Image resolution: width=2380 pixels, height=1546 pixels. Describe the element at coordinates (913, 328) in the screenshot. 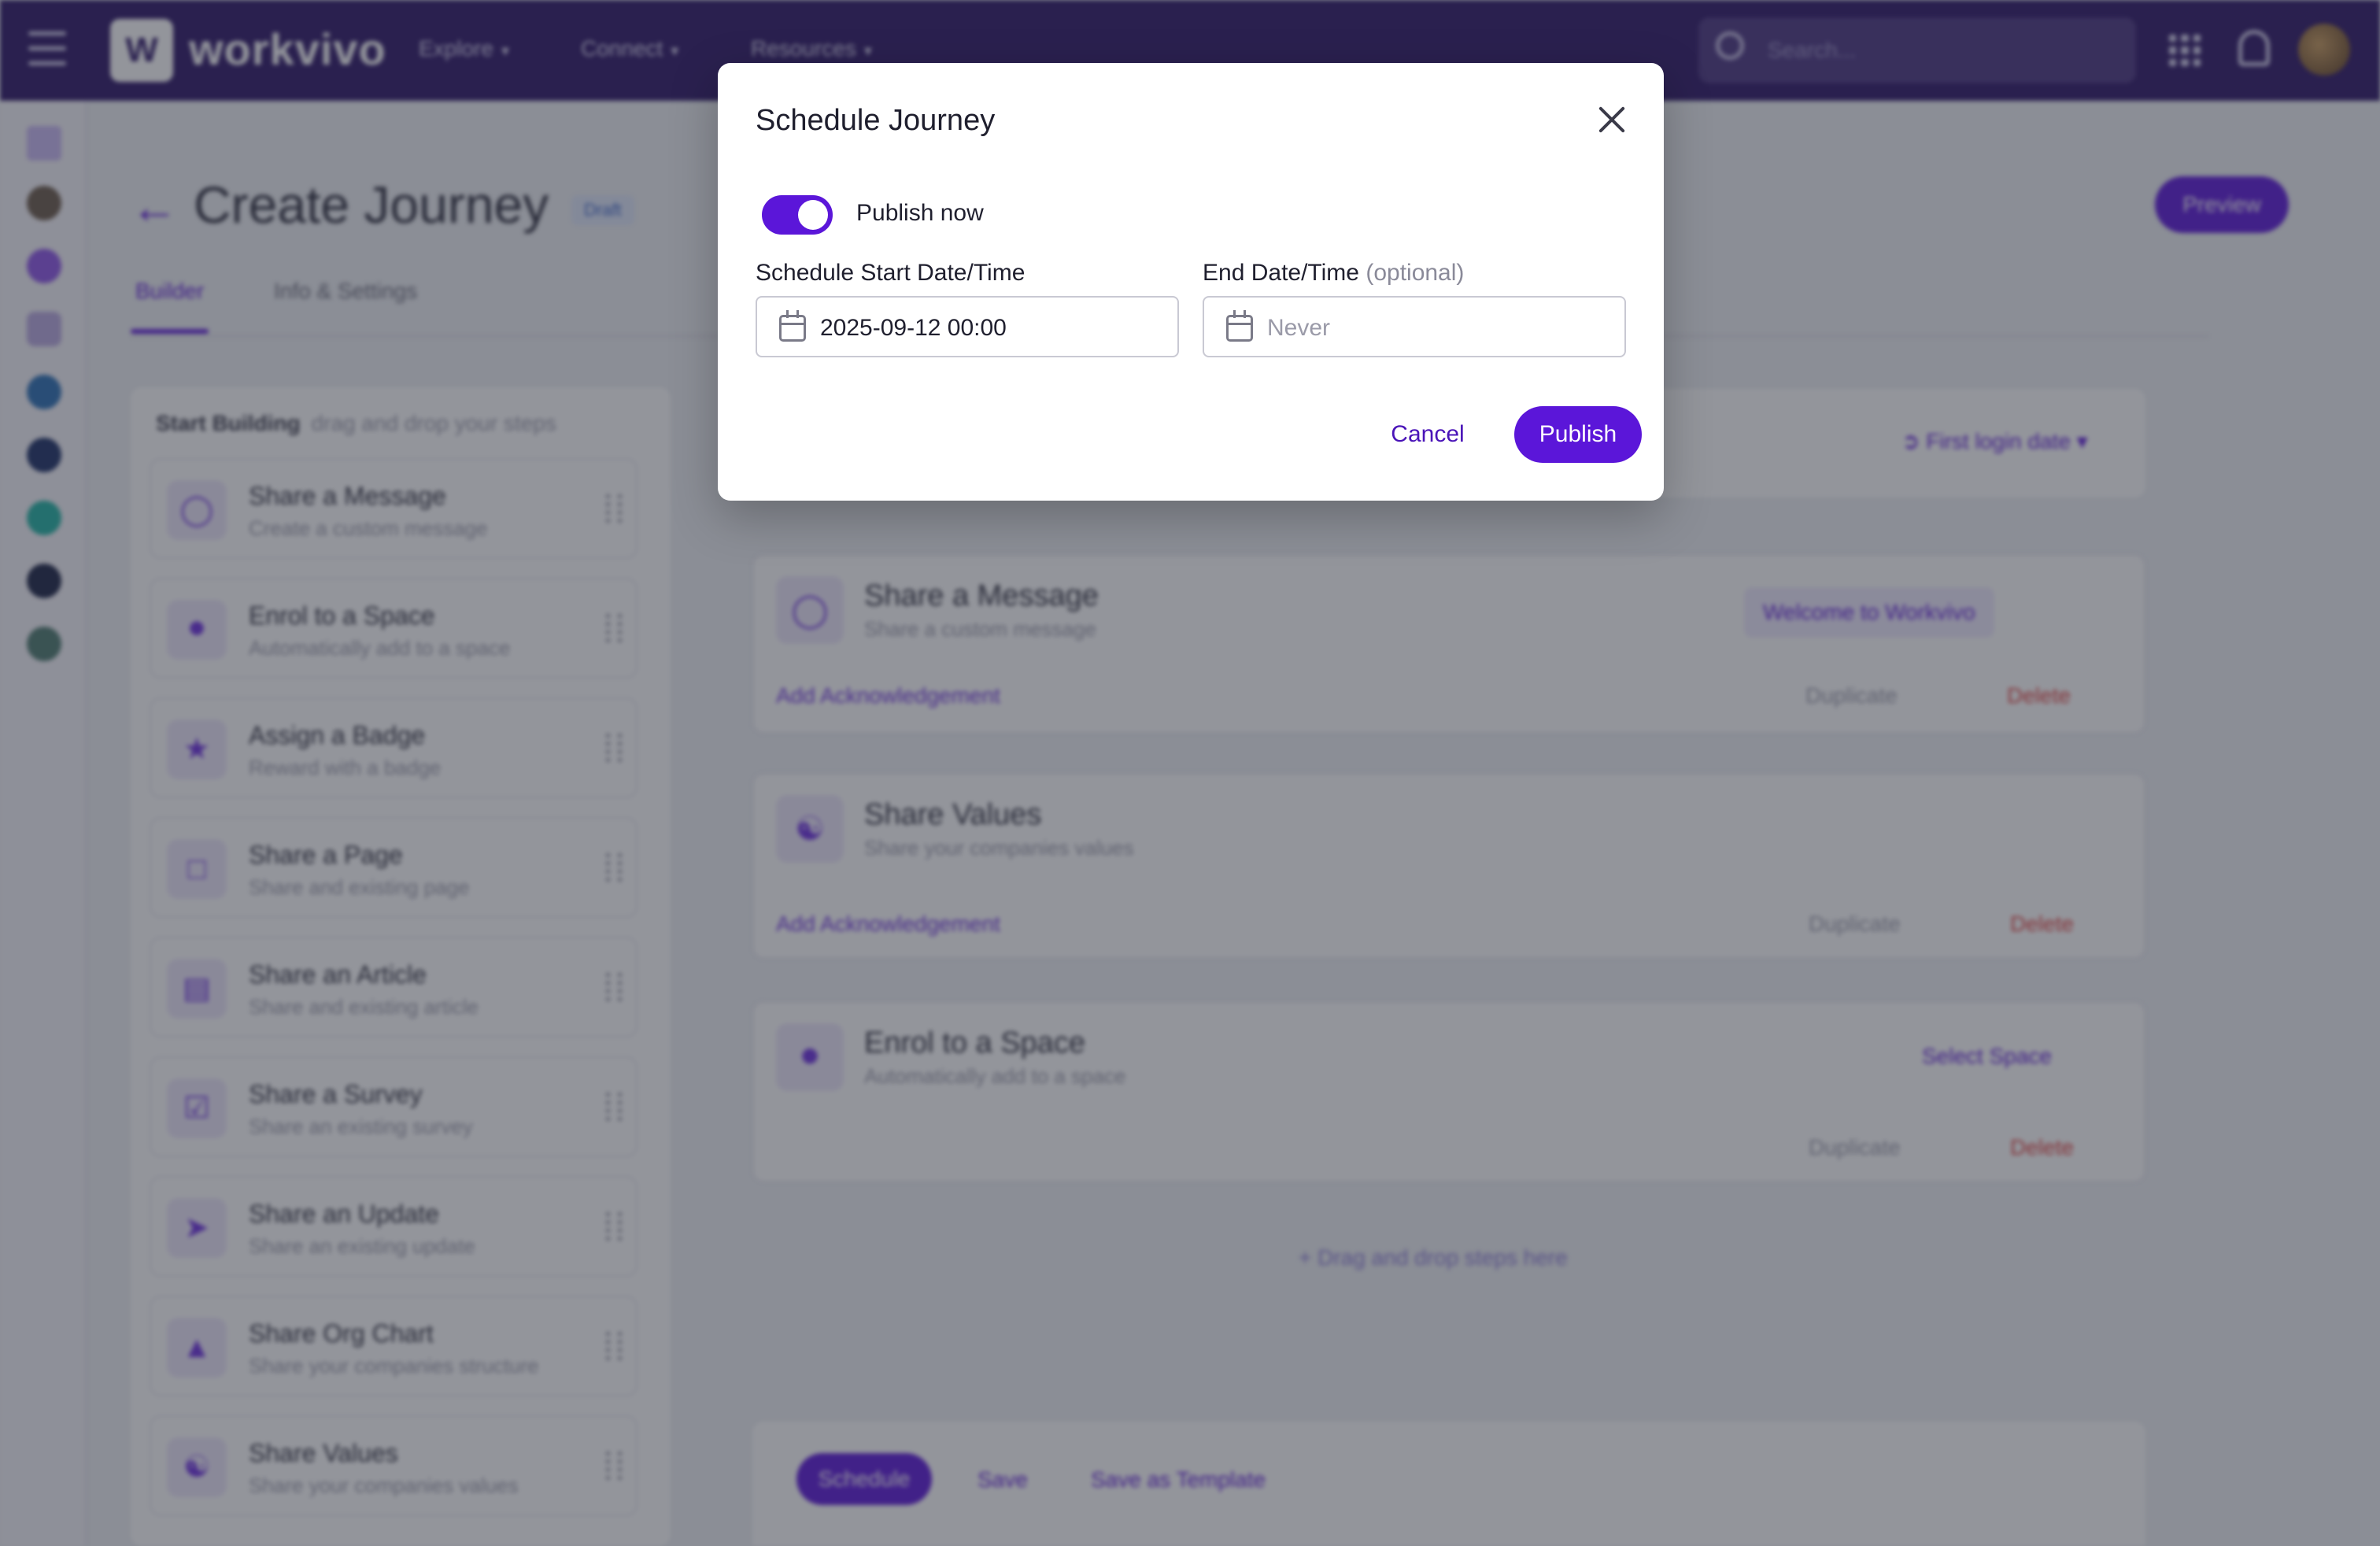

I see `start-date-value: 2025-09-12 00:00` at that location.